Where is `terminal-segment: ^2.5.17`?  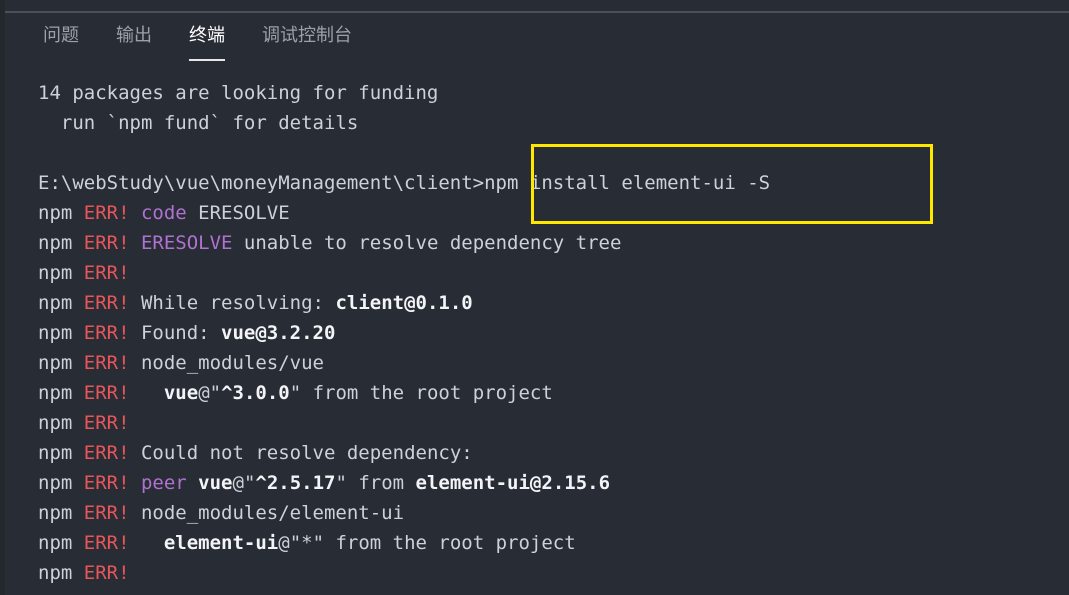 terminal-segment: ^2.5.17 is located at coordinates (295, 483).